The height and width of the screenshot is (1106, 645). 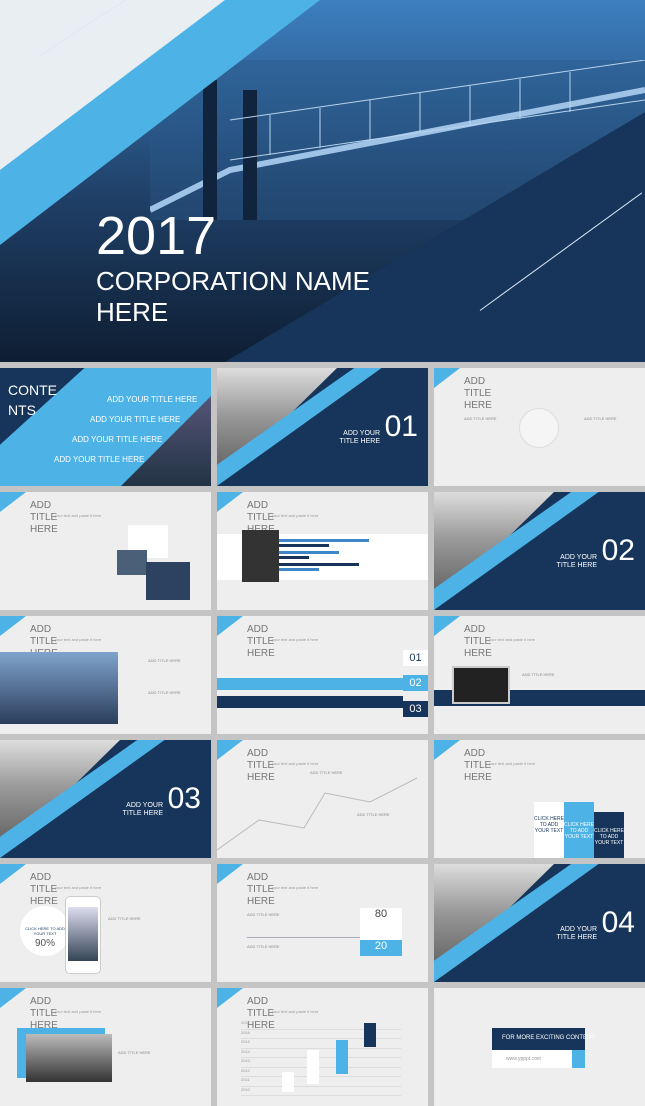 What do you see at coordinates (539, 551) in the screenshot?
I see `slide-section-02: ADD YOUR TITLE HERE 02` at bounding box center [539, 551].